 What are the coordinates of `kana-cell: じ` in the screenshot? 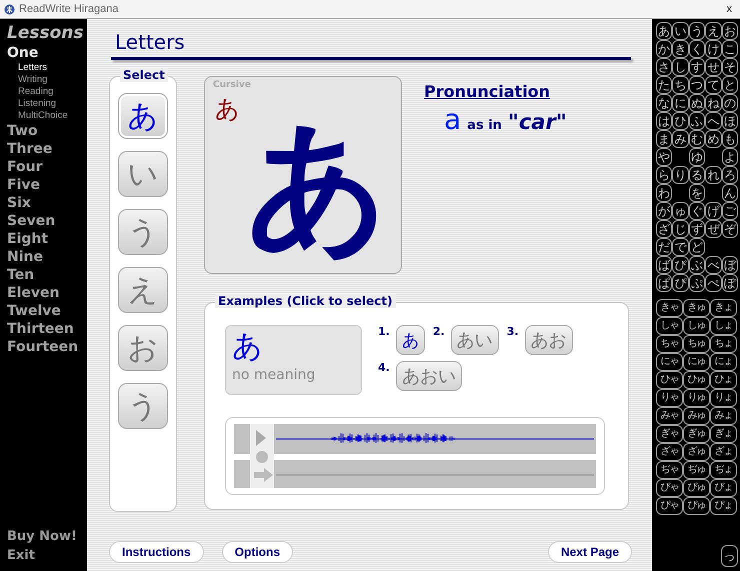 It's located at (680, 229).